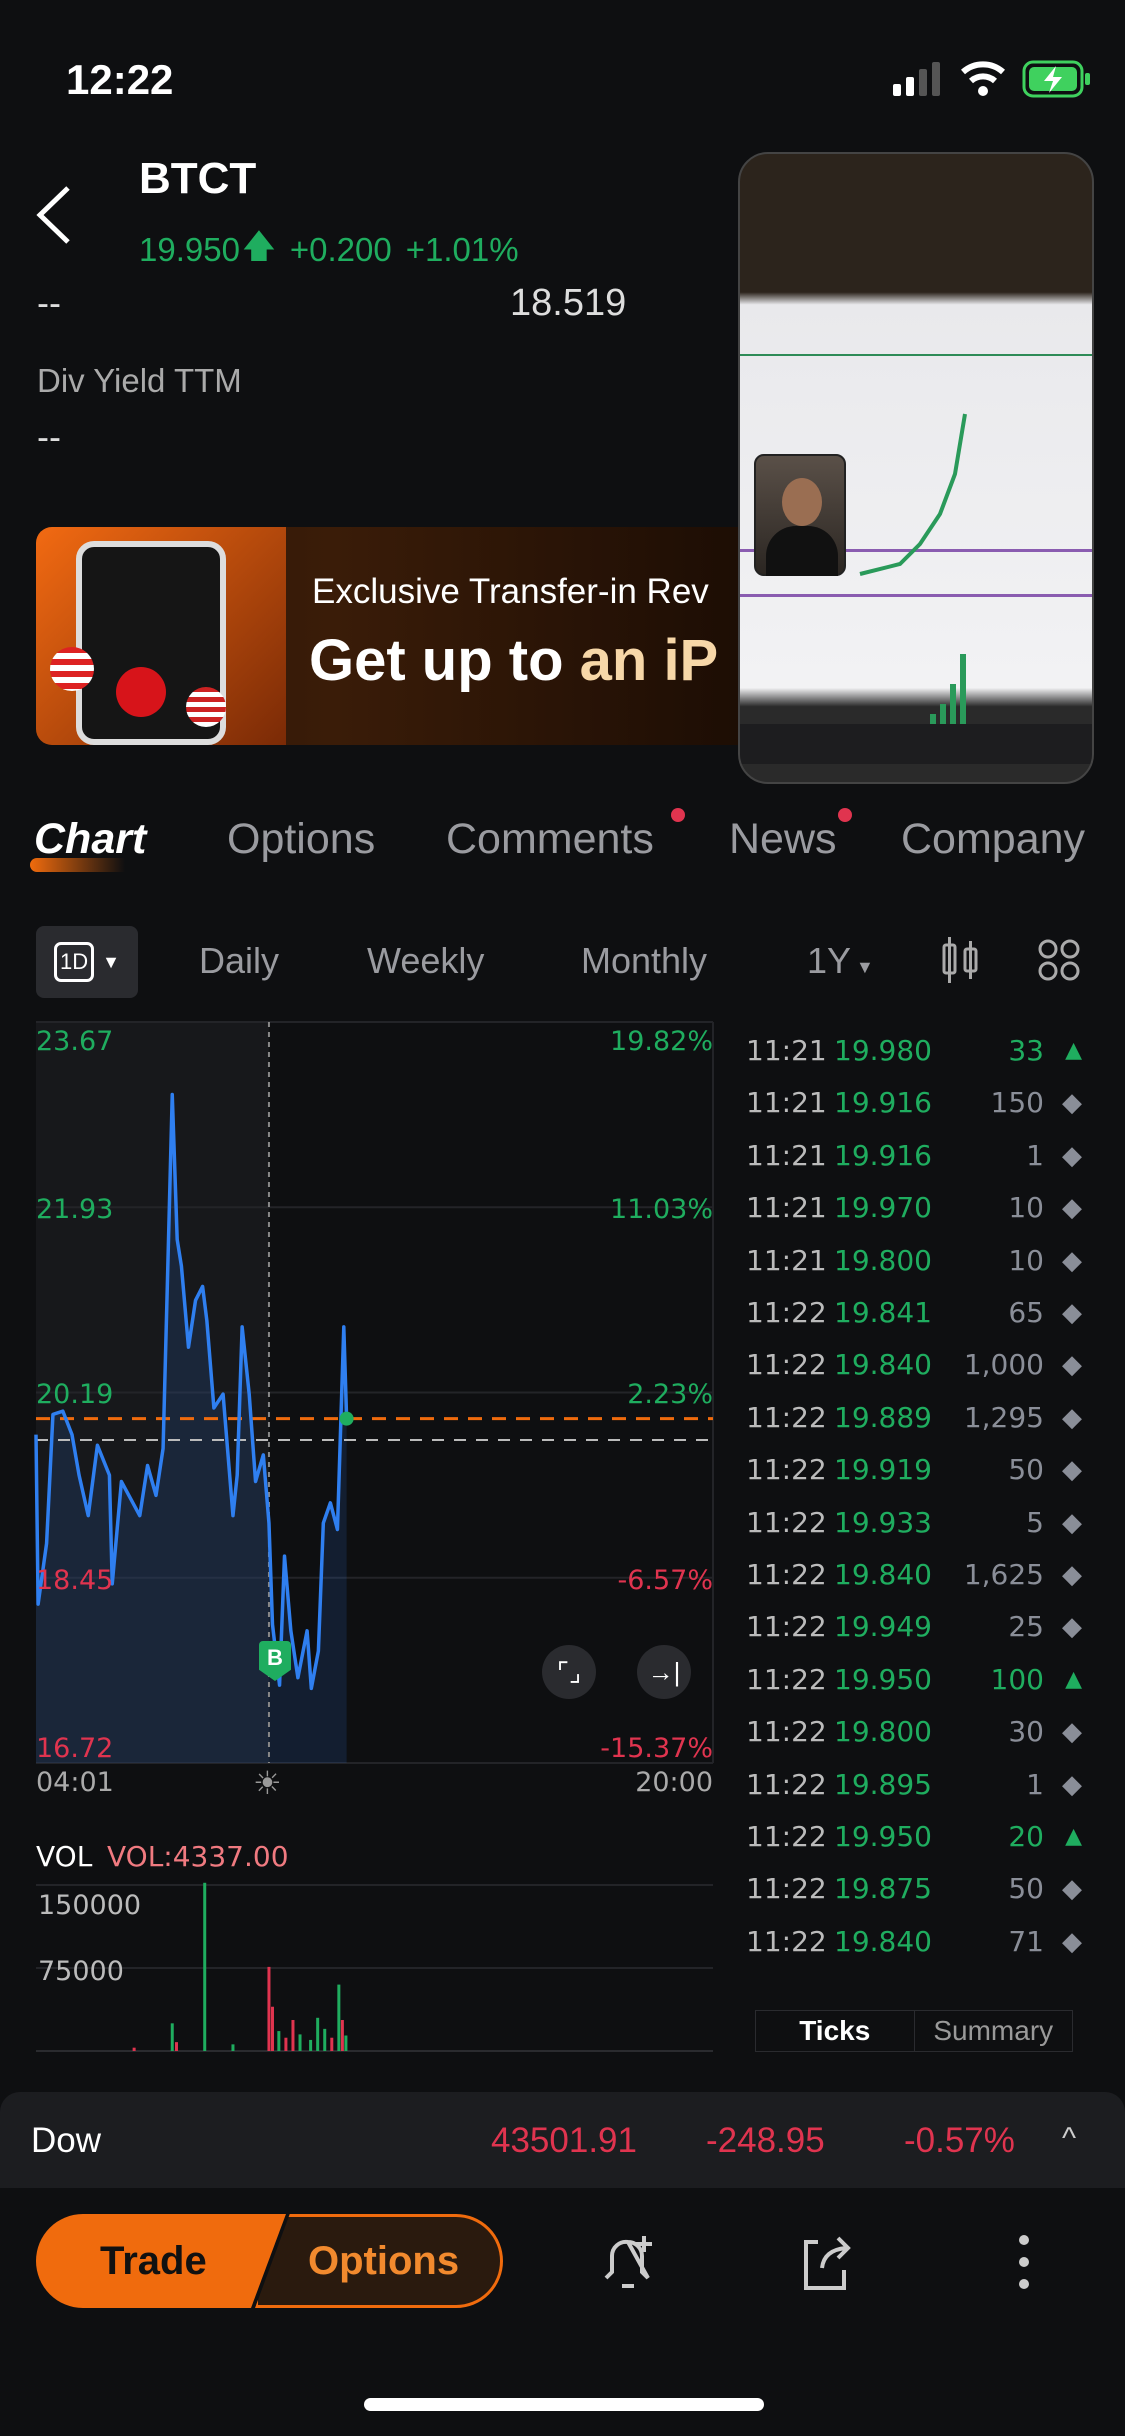 This screenshot has width=1125, height=2436. What do you see at coordinates (87, 962) in the screenshot?
I see `interval-dropdown: 1D ▼` at bounding box center [87, 962].